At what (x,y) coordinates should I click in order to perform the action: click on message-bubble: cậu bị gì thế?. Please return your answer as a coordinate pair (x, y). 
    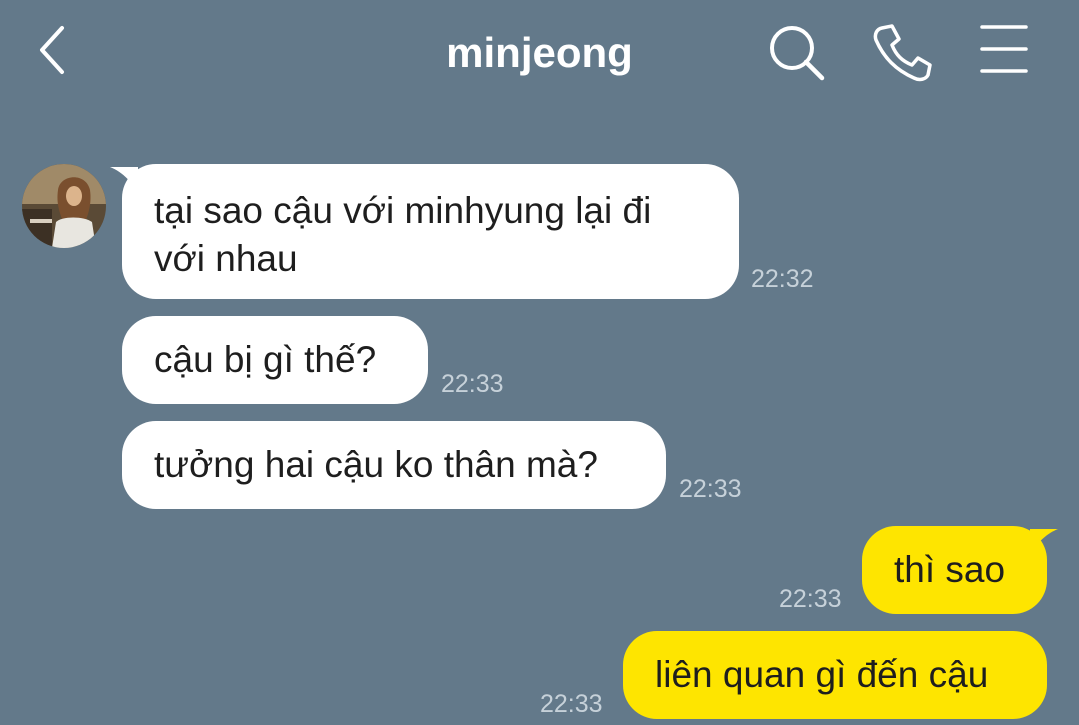
    Looking at the image, I should click on (275, 360).